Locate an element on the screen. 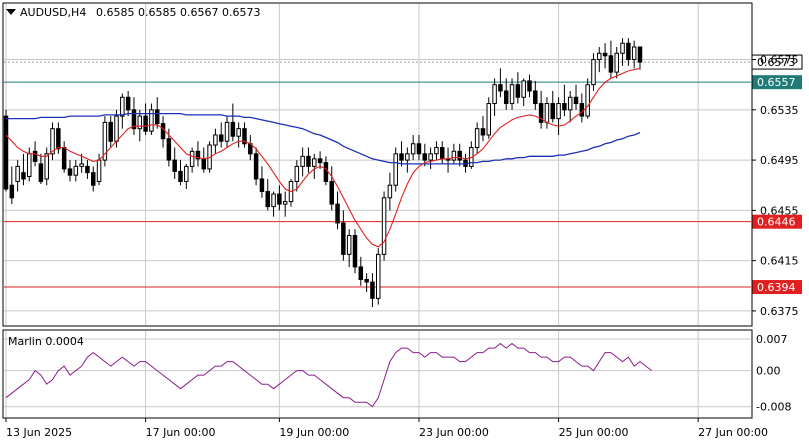 This screenshot has width=809, height=443. price-level-label: 0.6557 is located at coordinates (776, 82).